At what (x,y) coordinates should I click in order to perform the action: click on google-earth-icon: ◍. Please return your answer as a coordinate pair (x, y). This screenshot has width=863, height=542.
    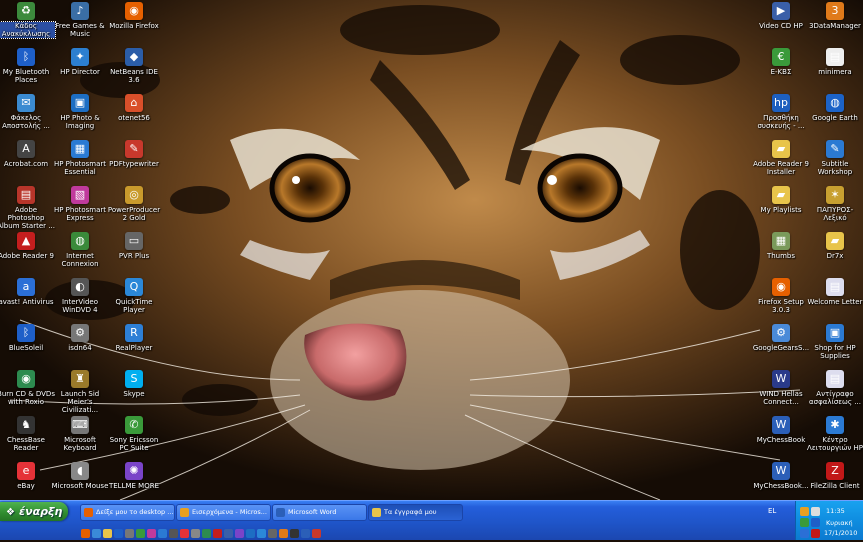
    Looking at the image, I should click on (835, 103).